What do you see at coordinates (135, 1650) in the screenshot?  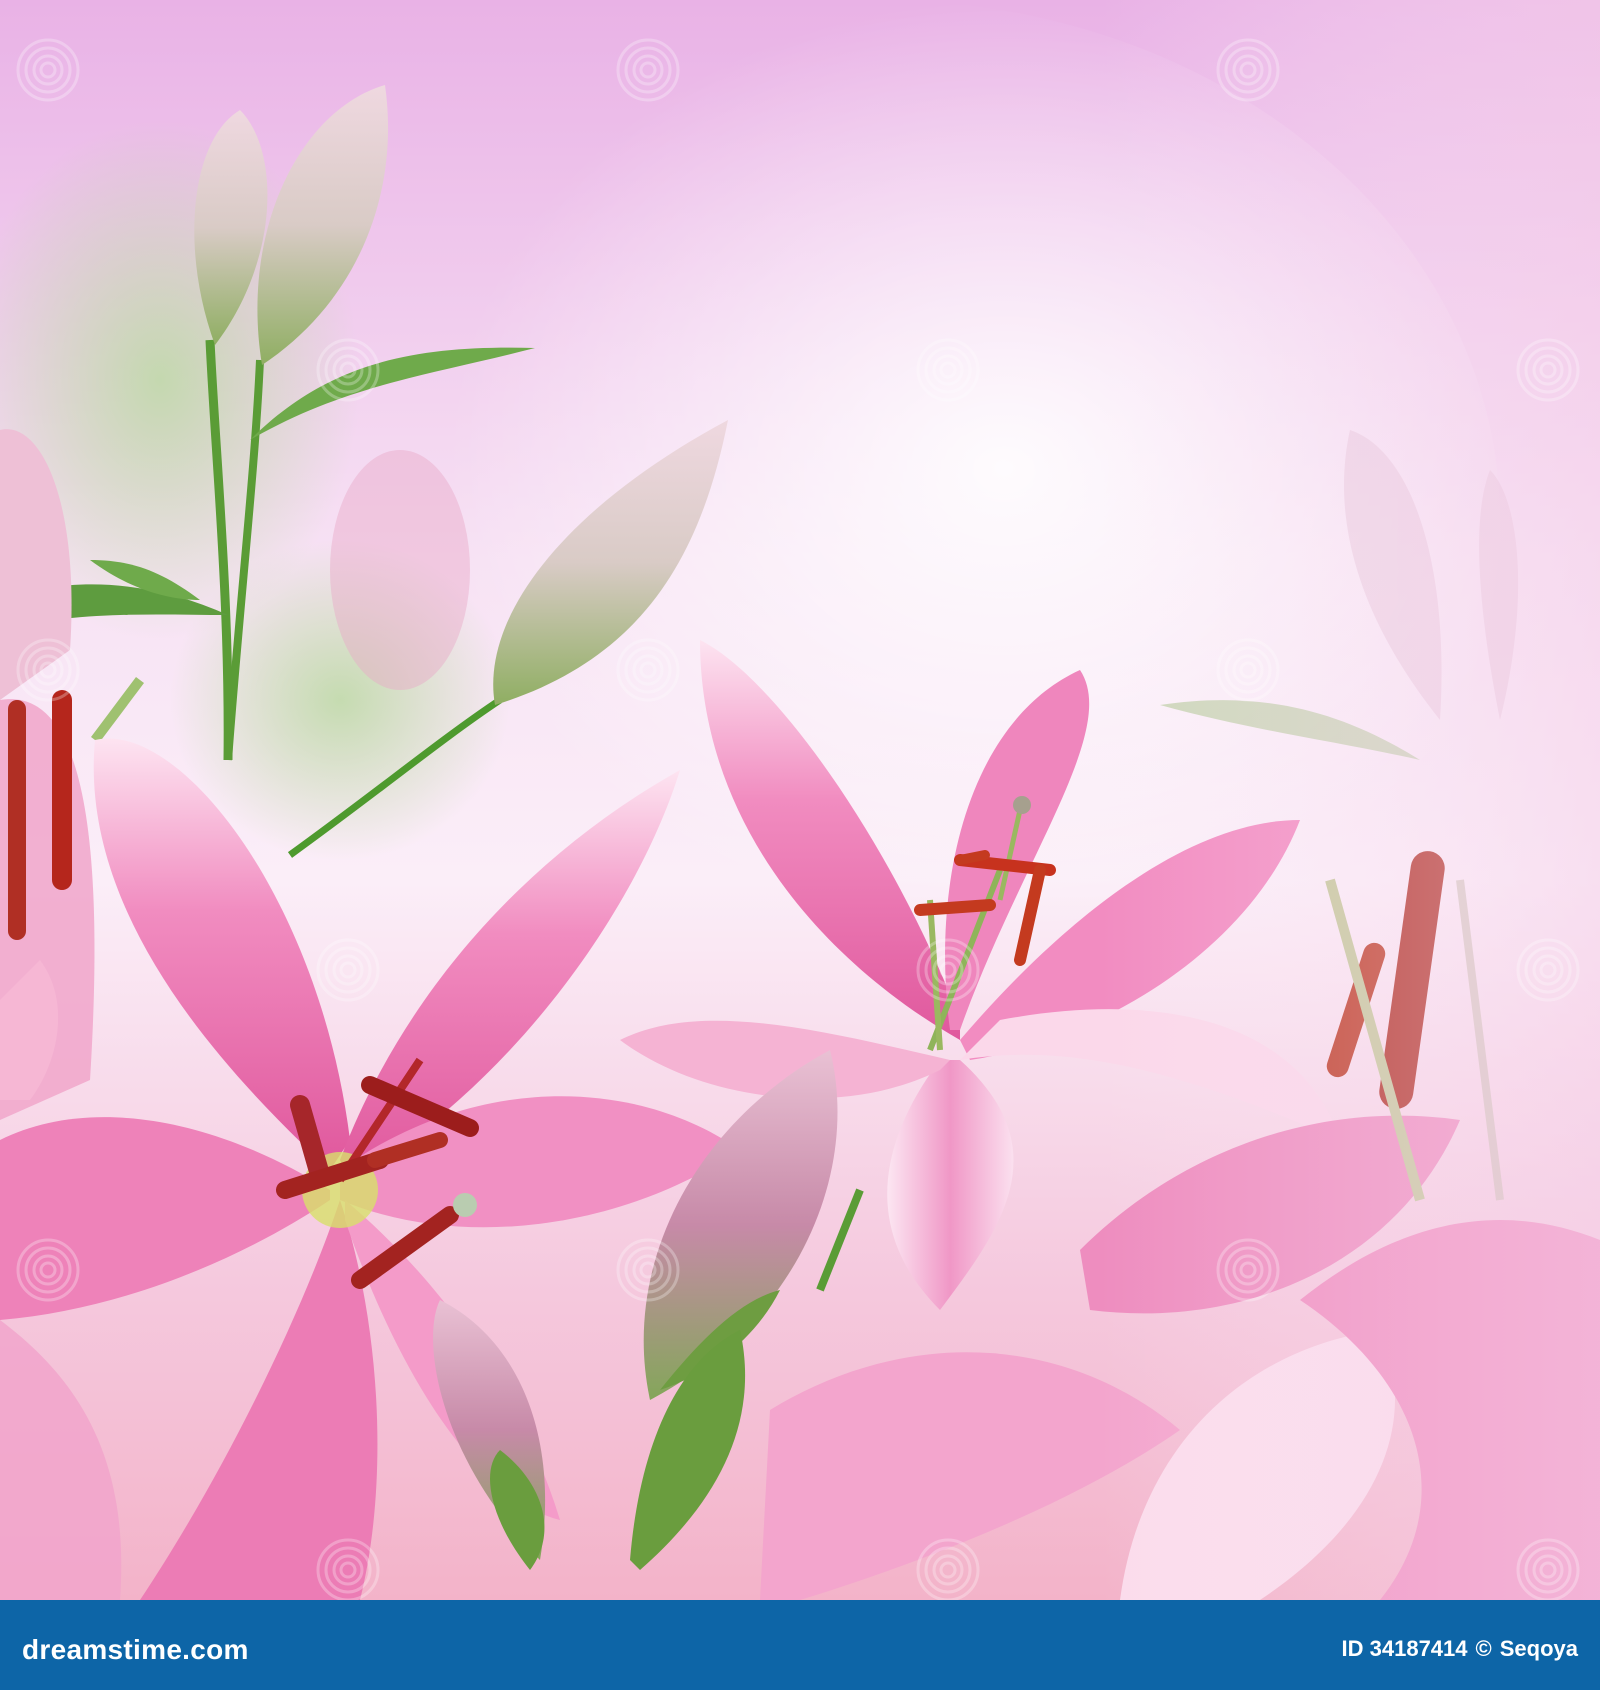 I see `site-name: dreamstime.com` at bounding box center [135, 1650].